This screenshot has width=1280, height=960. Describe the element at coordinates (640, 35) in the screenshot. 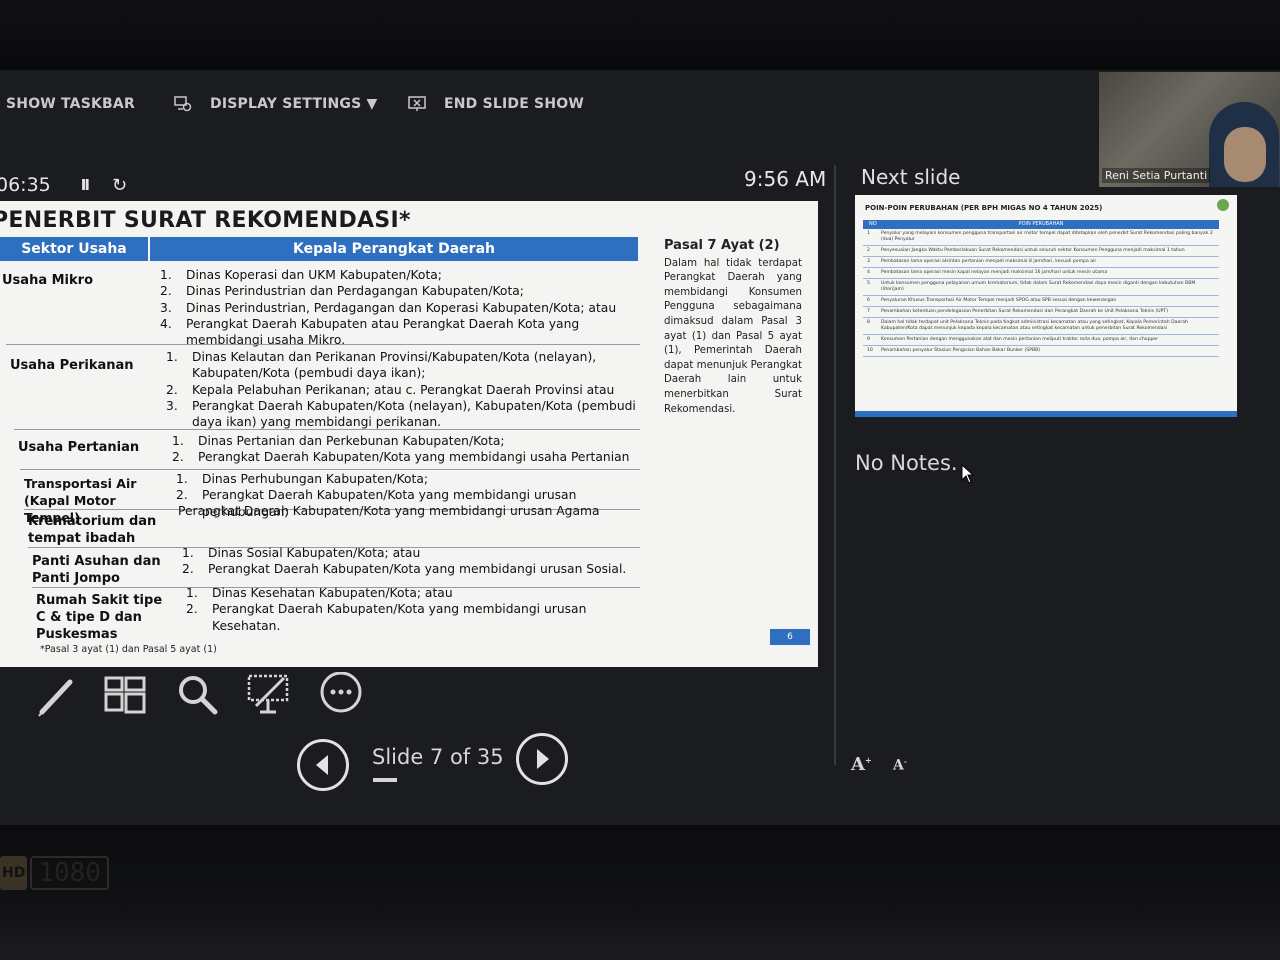

I see `monitor-bezel-top` at that location.